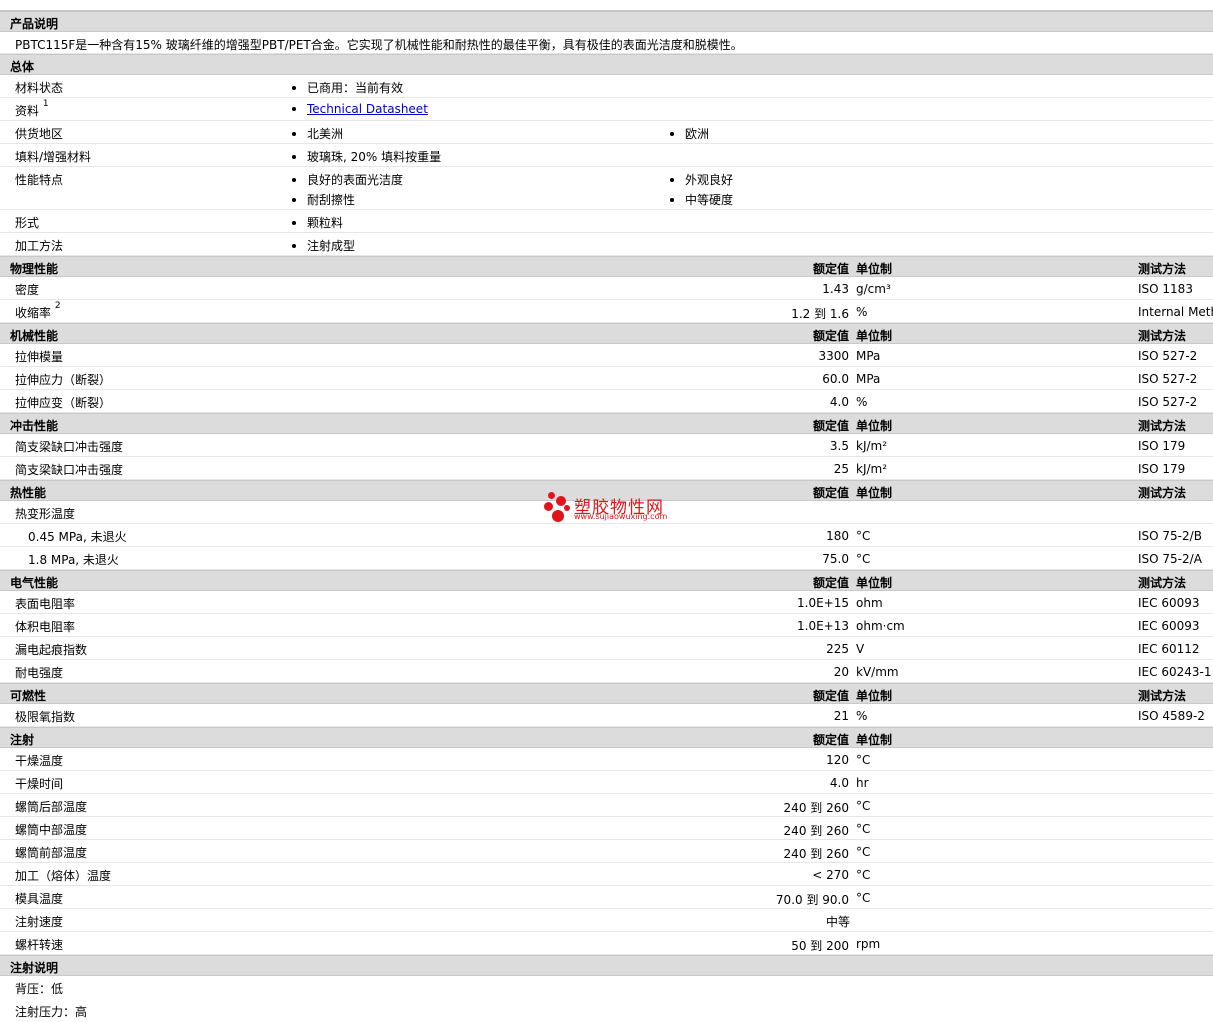 The height and width of the screenshot is (1022, 1213). Describe the element at coordinates (621, 516) in the screenshot. I see `watermark-url: www.sujiaowuxing.com` at that location.